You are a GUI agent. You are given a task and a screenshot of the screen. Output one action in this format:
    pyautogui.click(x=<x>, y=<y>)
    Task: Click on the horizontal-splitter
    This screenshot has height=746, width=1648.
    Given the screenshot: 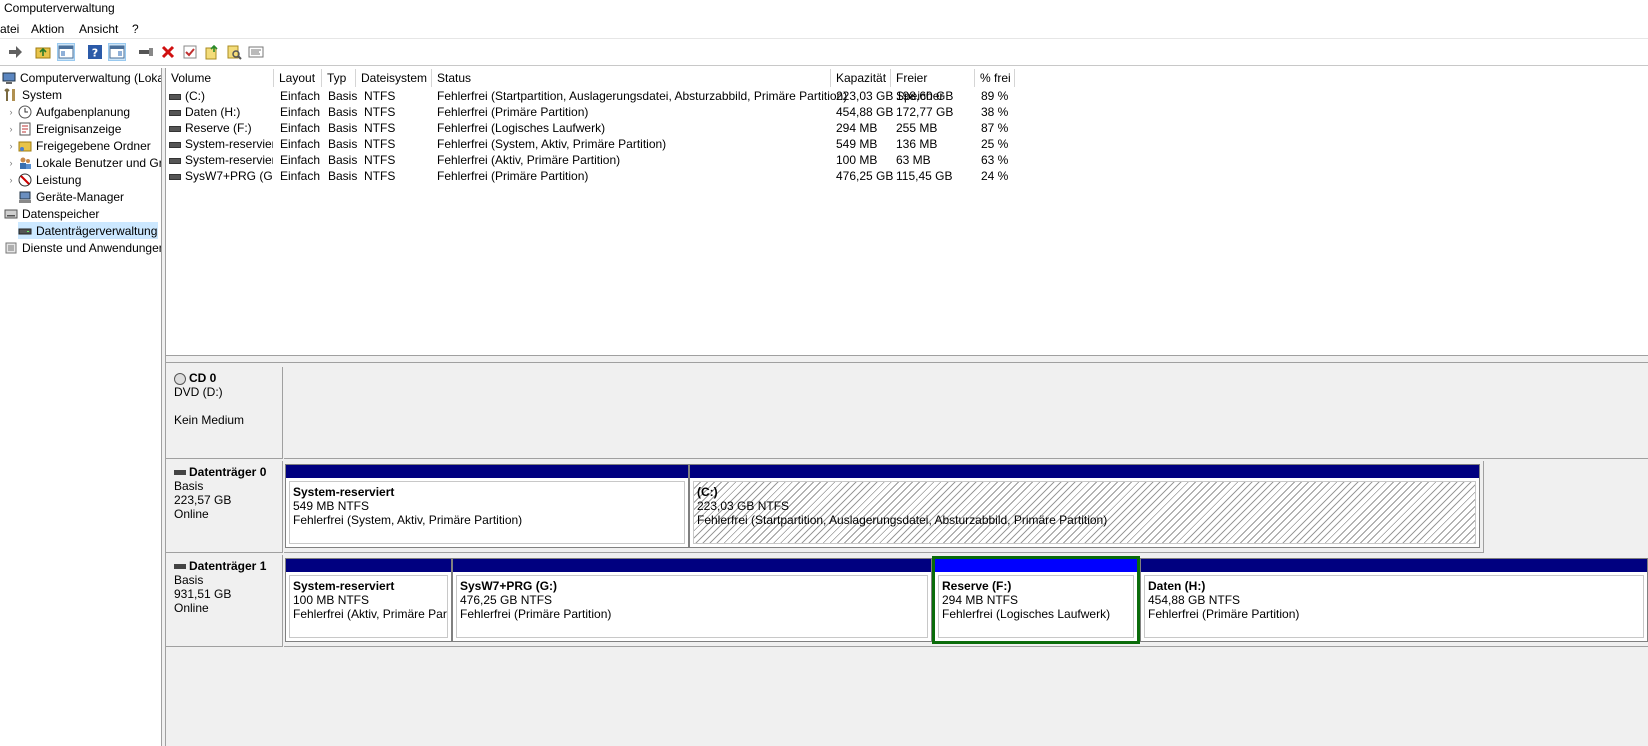 What is the action you would take?
    pyautogui.click(x=907, y=359)
    